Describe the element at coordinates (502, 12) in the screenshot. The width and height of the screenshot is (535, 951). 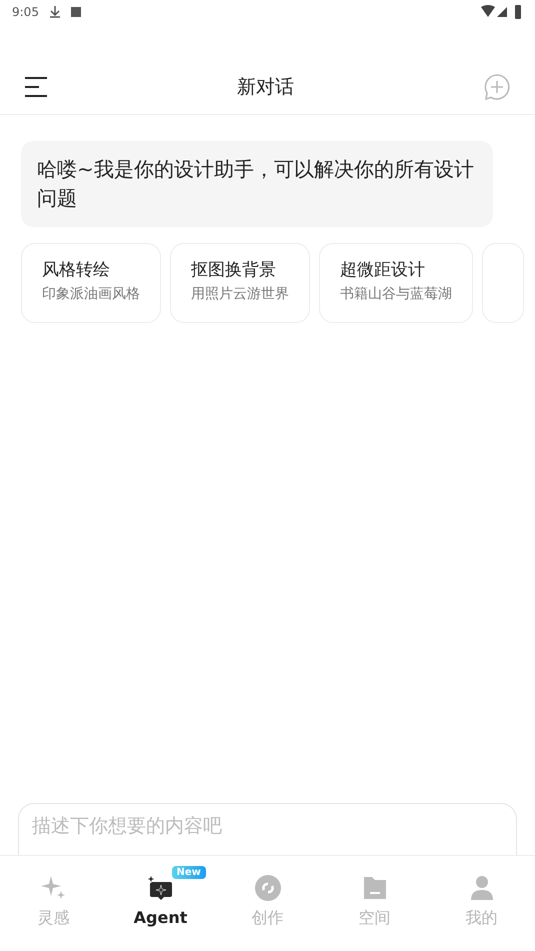
I see `signal-battery-icon` at that location.